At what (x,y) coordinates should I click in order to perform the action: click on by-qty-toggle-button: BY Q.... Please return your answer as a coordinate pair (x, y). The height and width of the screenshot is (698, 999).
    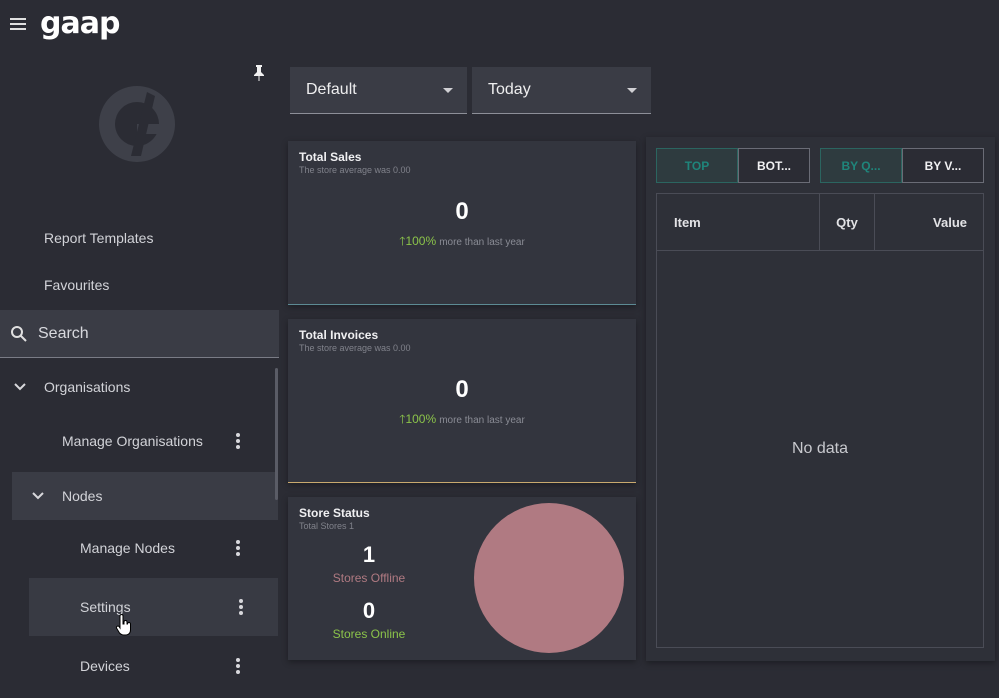
    Looking at the image, I should click on (861, 165).